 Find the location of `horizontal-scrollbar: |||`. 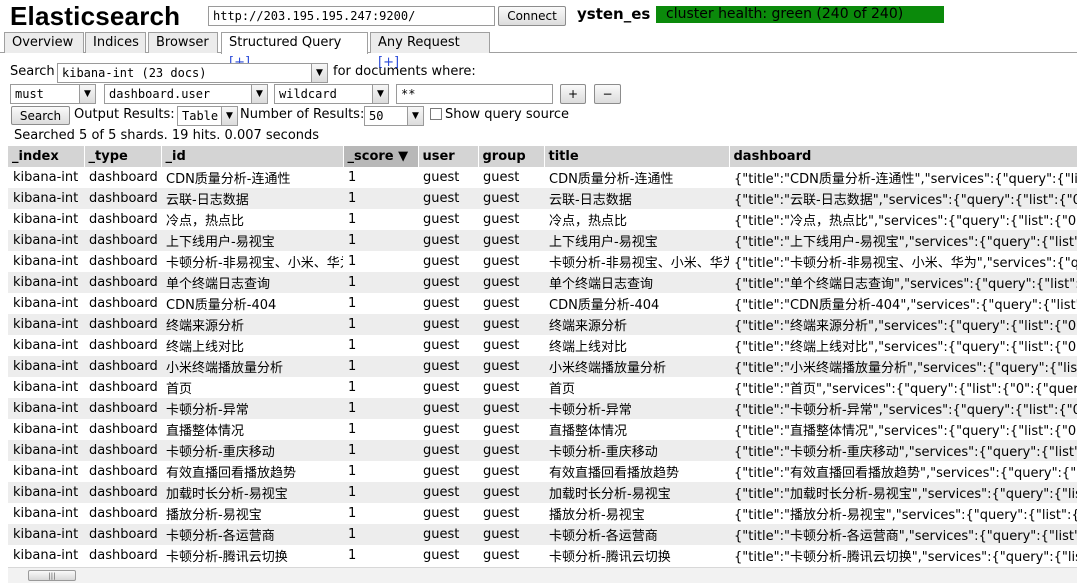

horizontal-scrollbar: ||| is located at coordinates (542, 575).